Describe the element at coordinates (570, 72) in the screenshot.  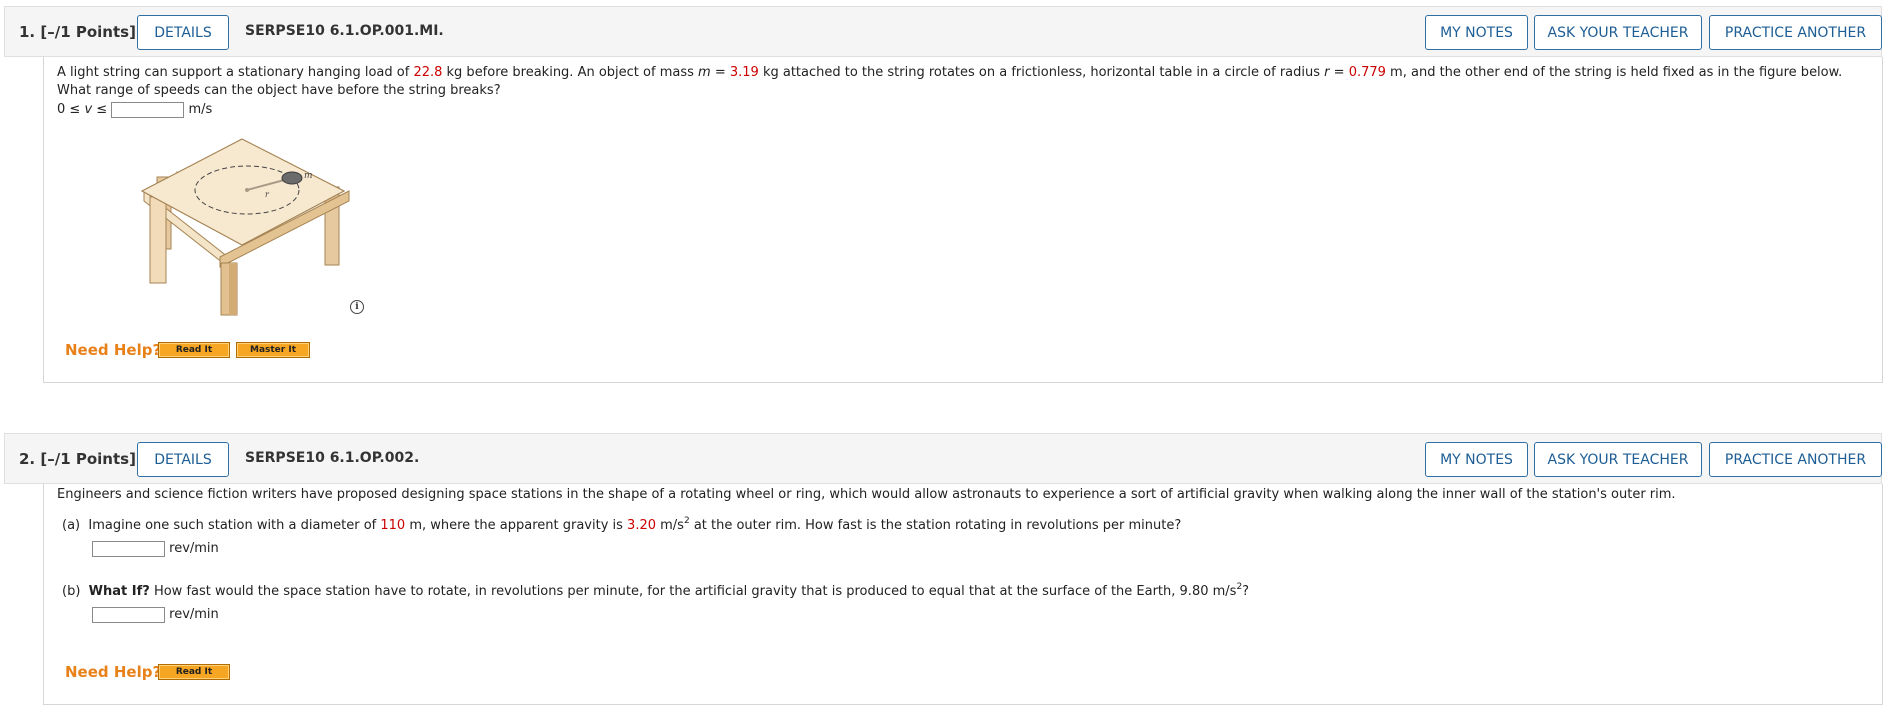
I see `text-segment: kg before breaking. An object of mass` at that location.